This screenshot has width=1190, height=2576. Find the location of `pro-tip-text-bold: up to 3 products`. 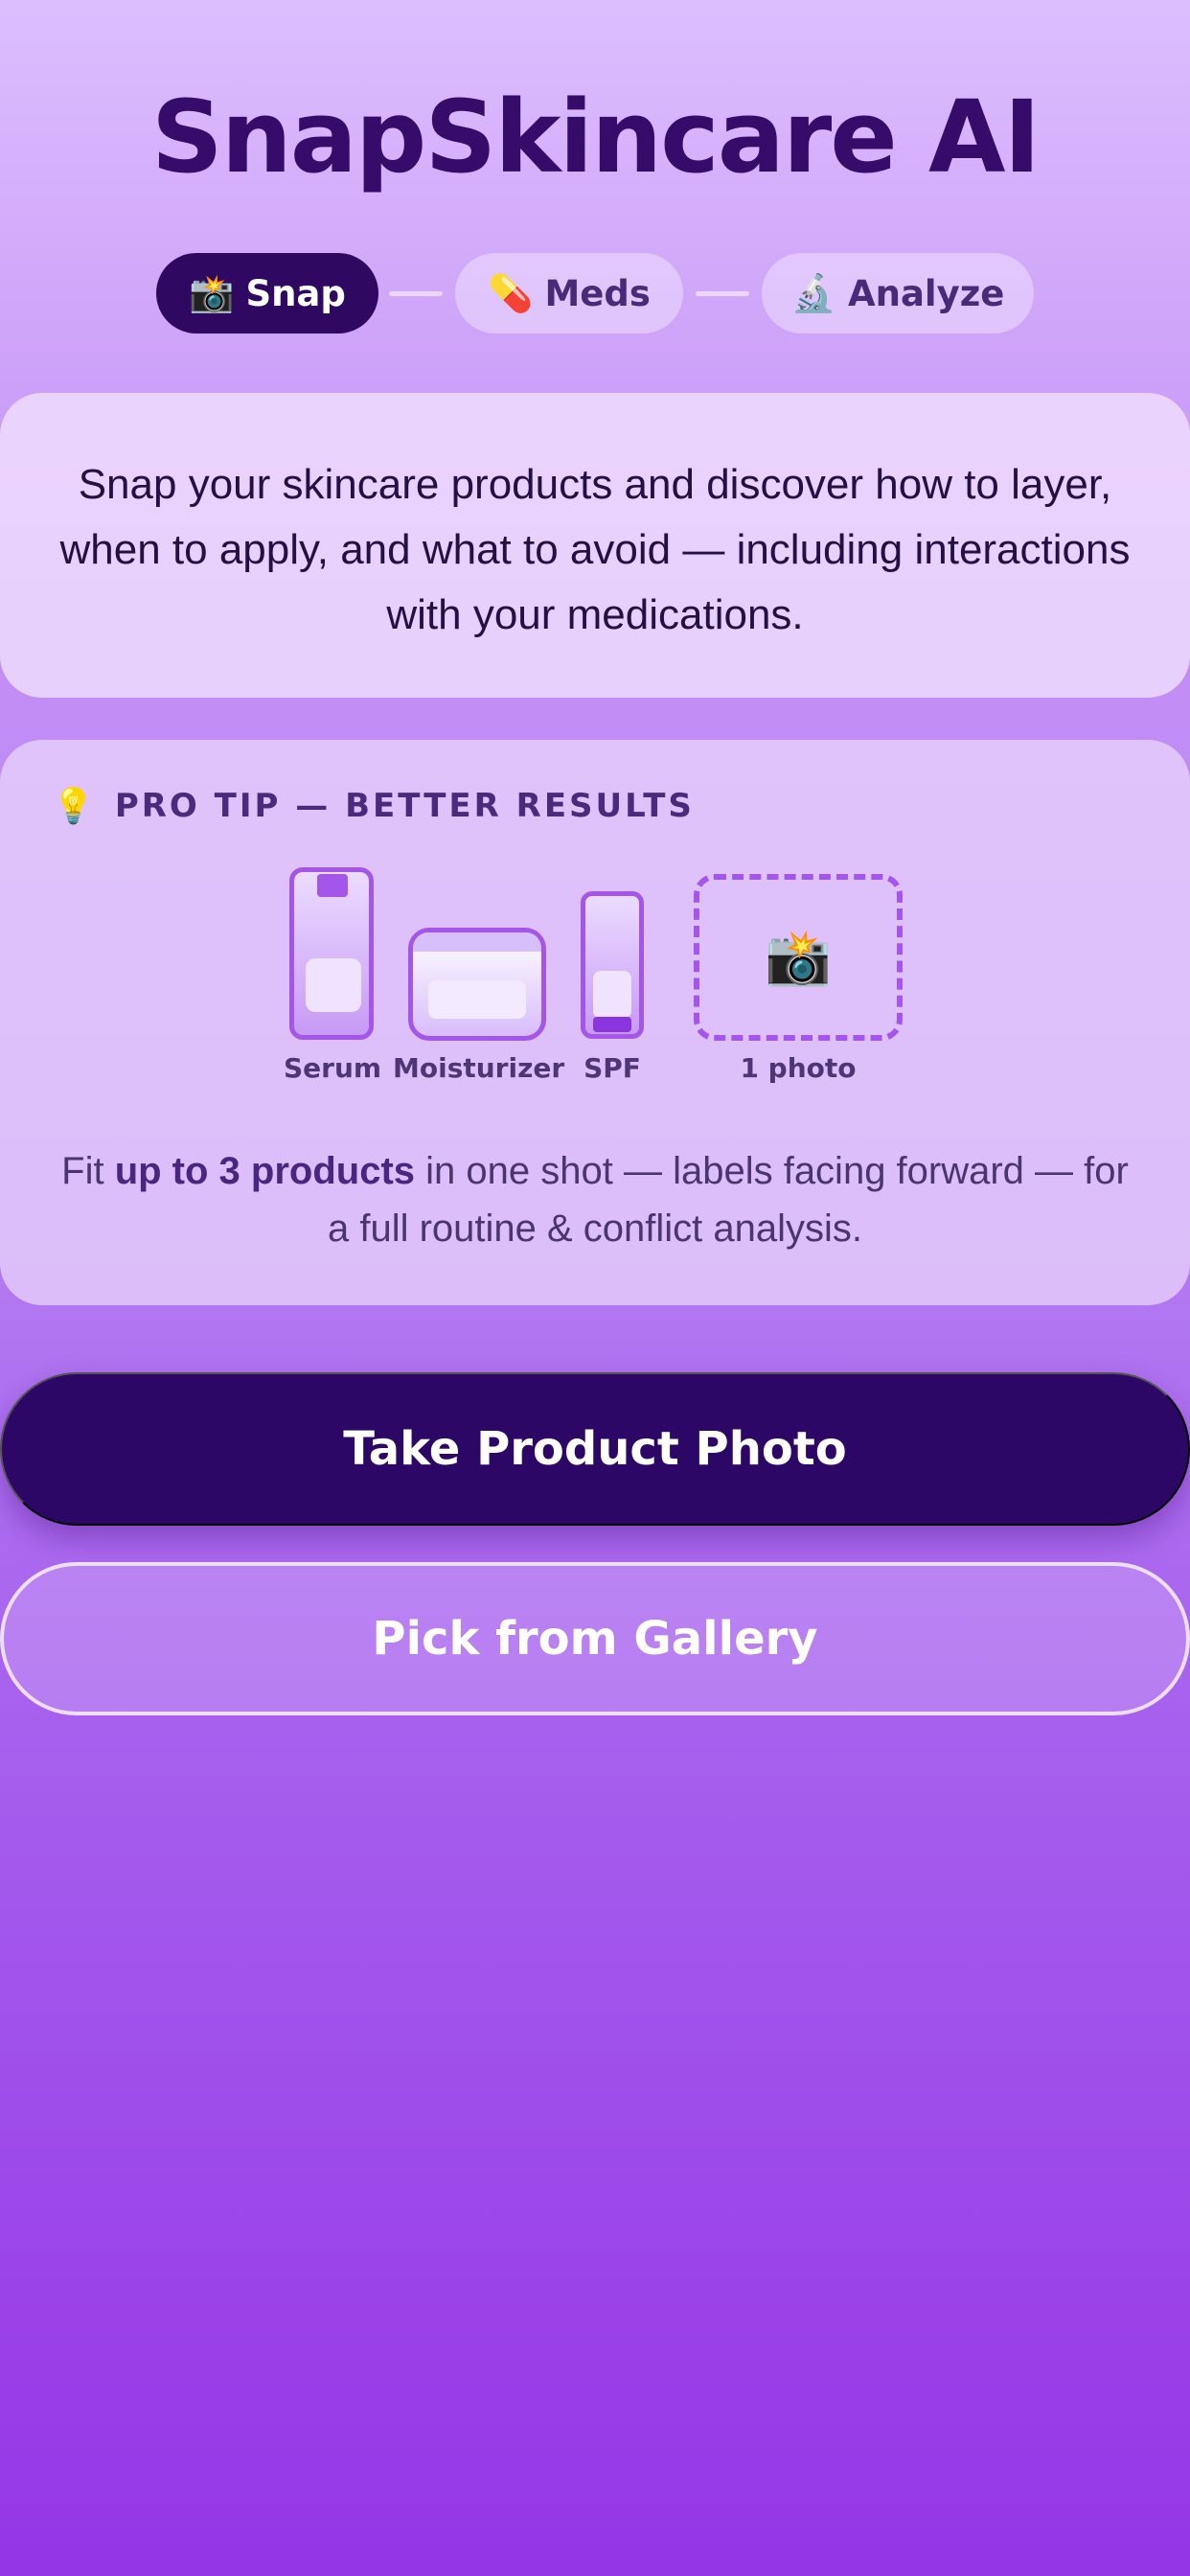

pro-tip-text-bold: up to 3 products is located at coordinates (265, 1171).